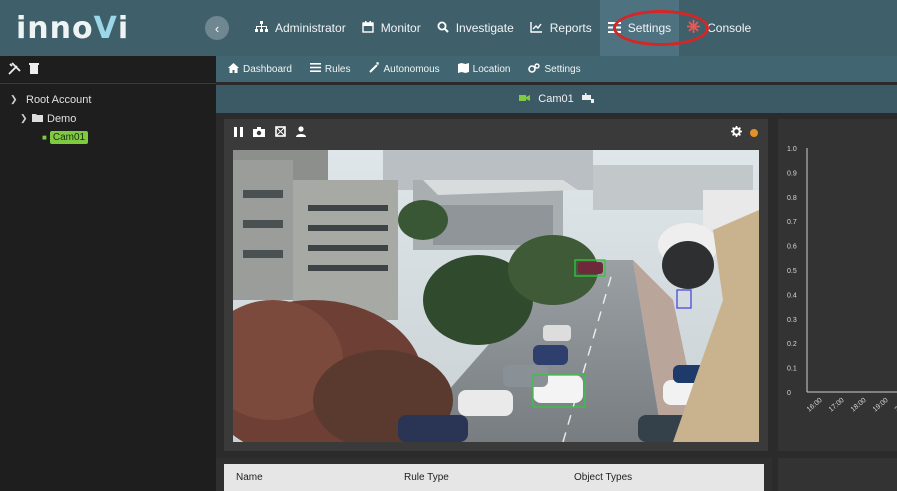  I want to click on nav-reports: Reports, so click(561, 28).